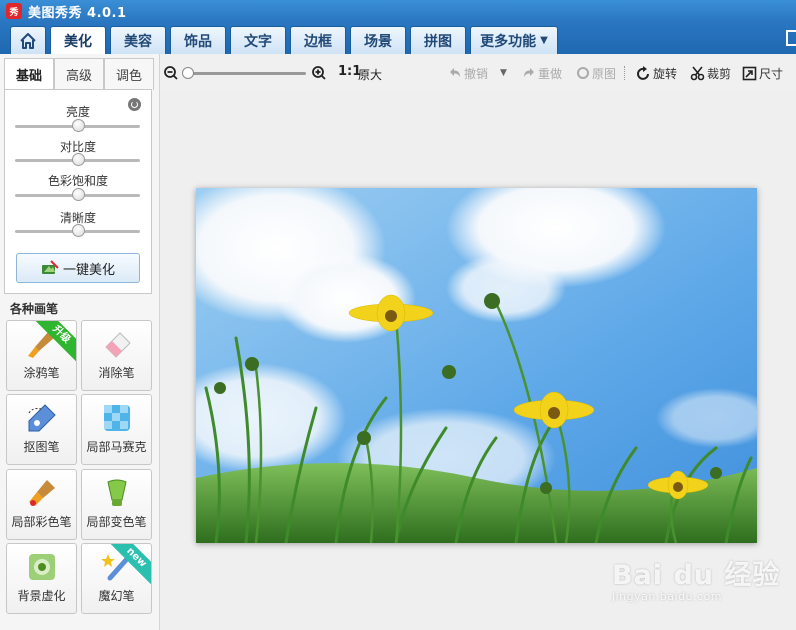 The height and width of the screenshot is (630, 796). I want to click on home-icon, so click(28, 40).